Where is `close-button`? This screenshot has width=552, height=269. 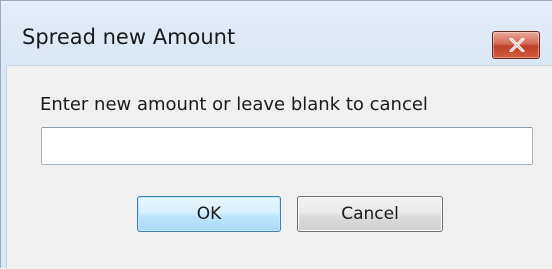
close-button is located at coordinates (516, 45).